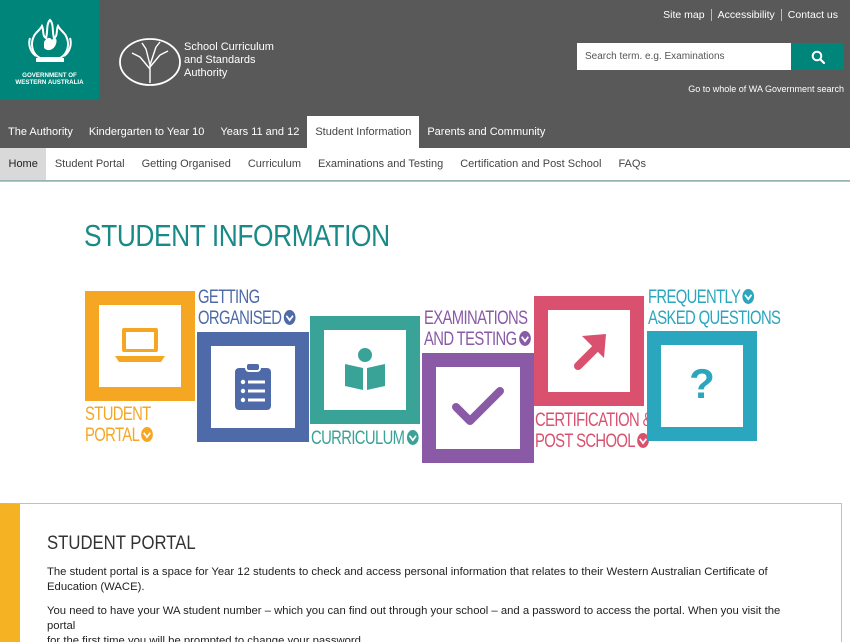 The height and width of the screenshot is (642, 850). What do you see at coordinates (96, 587) in the screenshot?
I see `paragraph-1-line2: Education (WACE).` at bounding box center [96, 587].